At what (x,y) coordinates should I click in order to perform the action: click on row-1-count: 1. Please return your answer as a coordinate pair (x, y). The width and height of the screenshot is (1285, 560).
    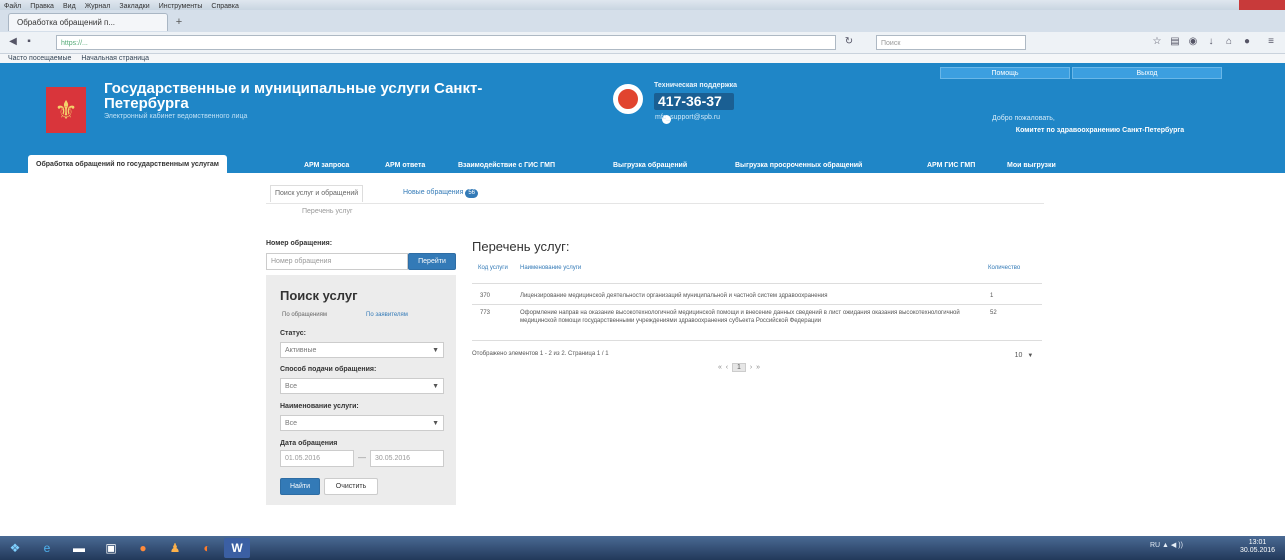
    Looking at the image, I should click on (991, 296).